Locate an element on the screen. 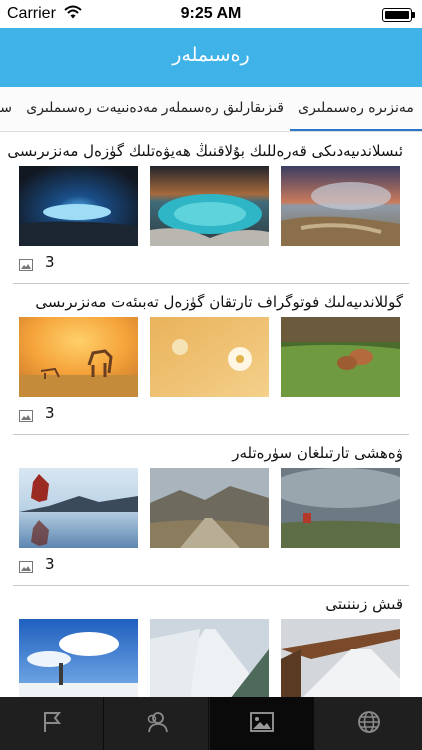  album-title: ۋەھشى تارتىلغان سۈرەتلەر is located at coordinates (317, 453).